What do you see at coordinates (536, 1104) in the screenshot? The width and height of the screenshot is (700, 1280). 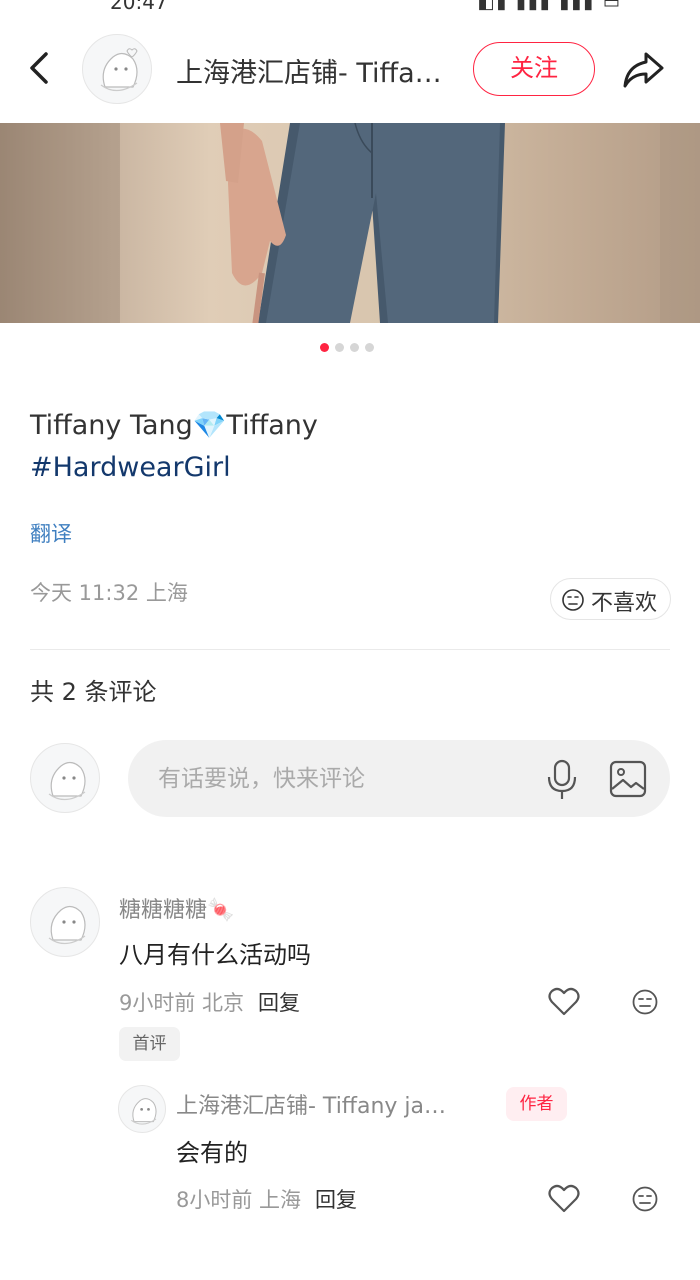 I see `author-badge: 作者` at bounding box center [536, 1104].